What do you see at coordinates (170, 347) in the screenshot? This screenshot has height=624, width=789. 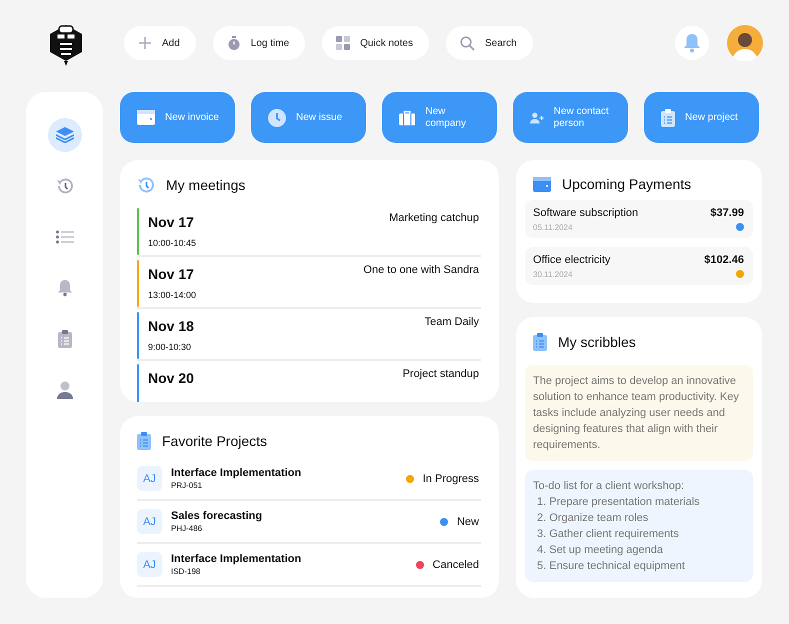 I see `meeting-time: 9:00-10:30` at bounding box center [170, 347].